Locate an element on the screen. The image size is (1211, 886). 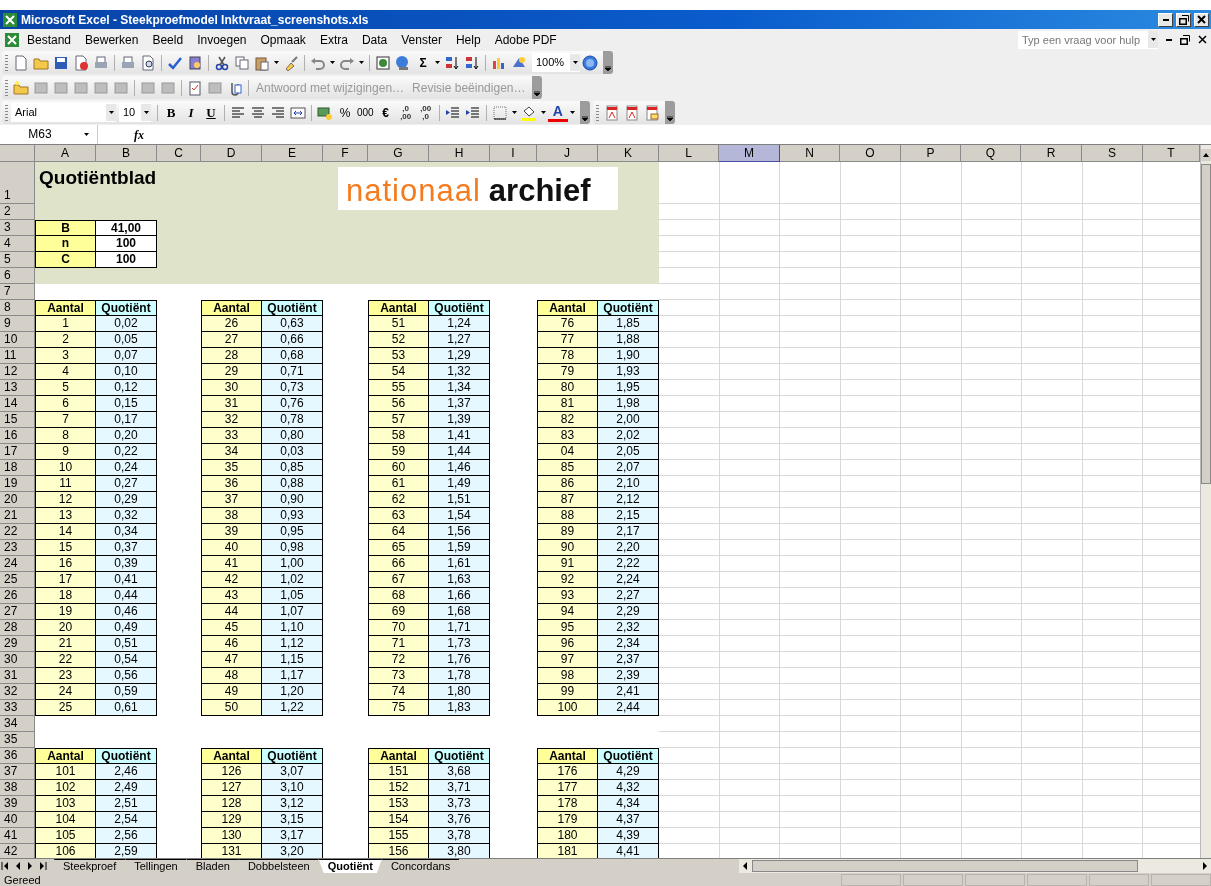
track-changes-icon is located at coordinates (148, 87).